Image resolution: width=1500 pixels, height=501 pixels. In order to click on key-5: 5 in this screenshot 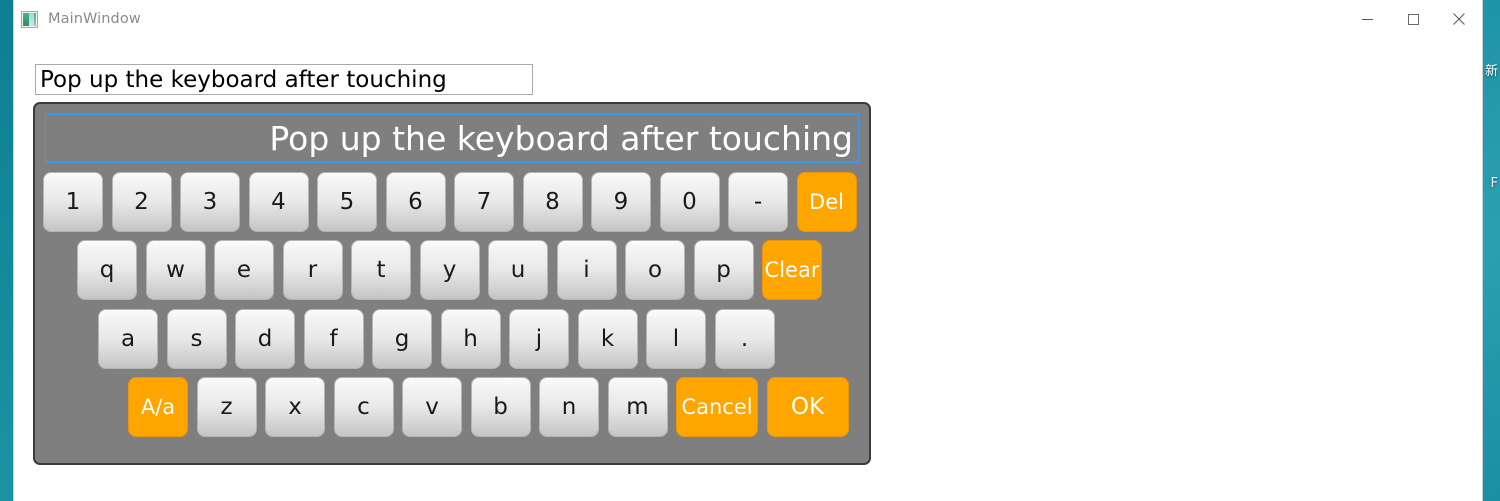, I will do `click(347, 202)`.